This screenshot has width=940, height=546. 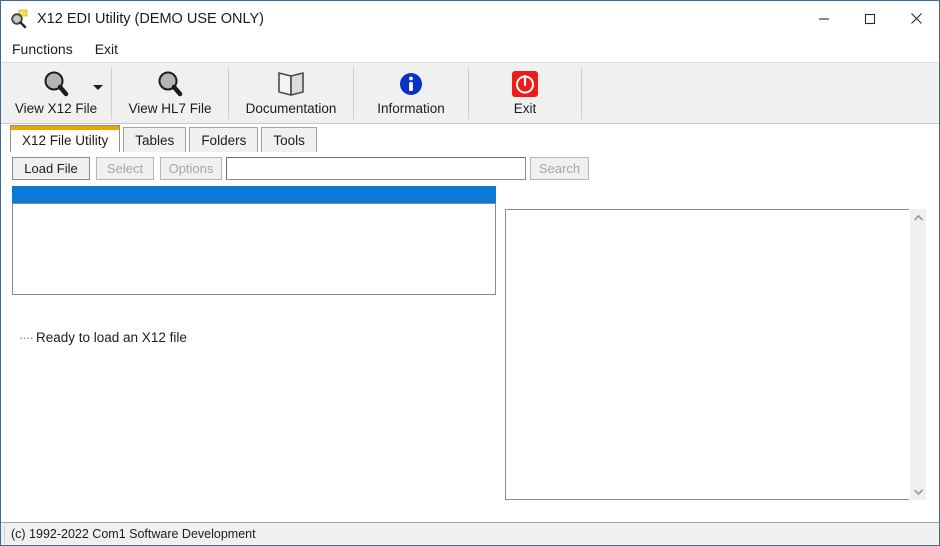 What do you see at coordinates (26, 337) in the screenshot?
I see `status-message-dots: ····` at bounding box center [26, 337].